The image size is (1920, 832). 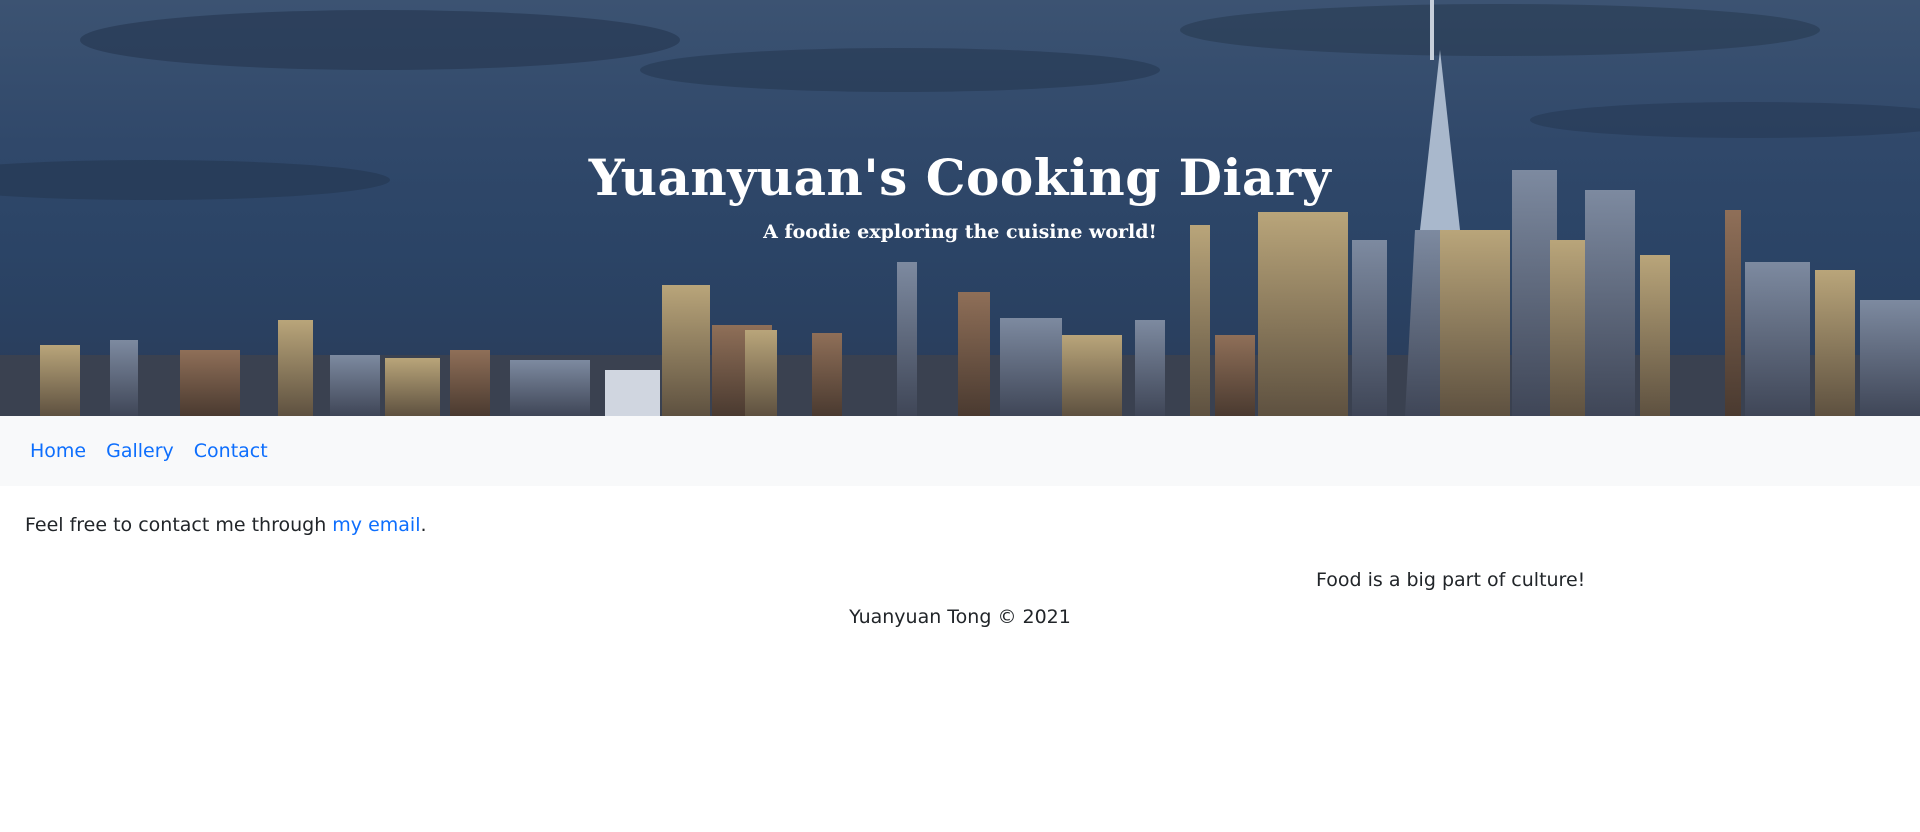 What do you see at coordinates (231, 451) in the screenshot?
I see `nav-link-contact: Contact` at bounding box center [231, 451].